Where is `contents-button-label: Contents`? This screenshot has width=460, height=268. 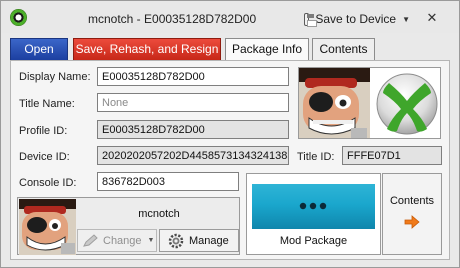
contents-button-label: Contents is located at coordinates (412, 201).